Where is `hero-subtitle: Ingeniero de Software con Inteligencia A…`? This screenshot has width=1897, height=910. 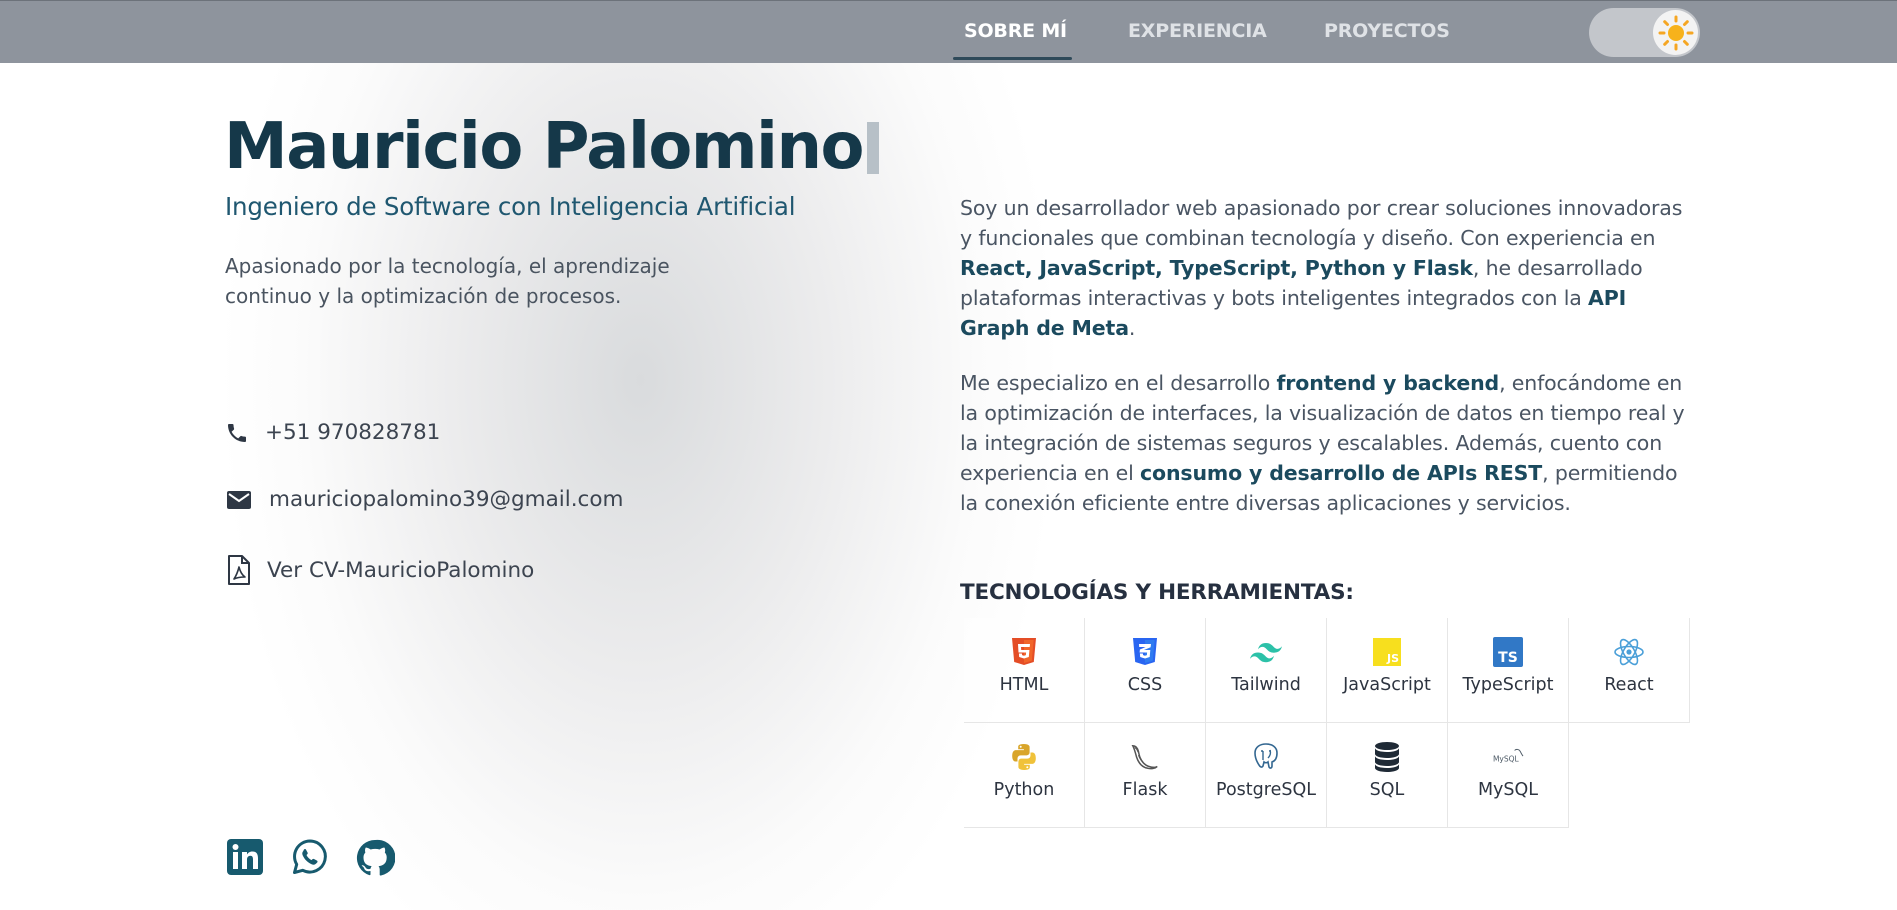
hero-subtitle: Ingeniero de Software con Inteligencia A… is located at coordinates (510, 206).